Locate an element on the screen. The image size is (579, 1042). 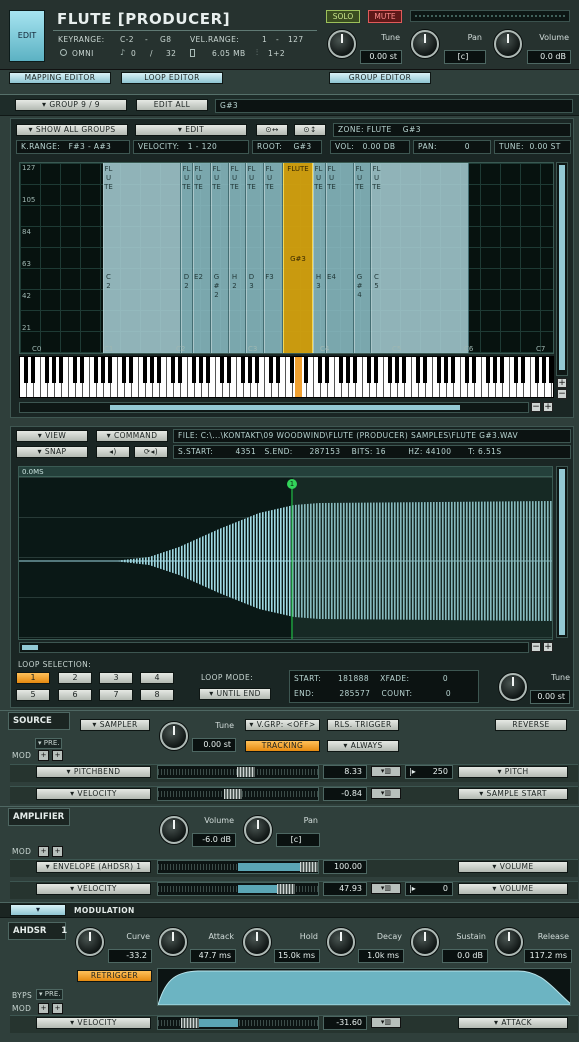
edit-button: EDIT is located at coordinates (27, 36).